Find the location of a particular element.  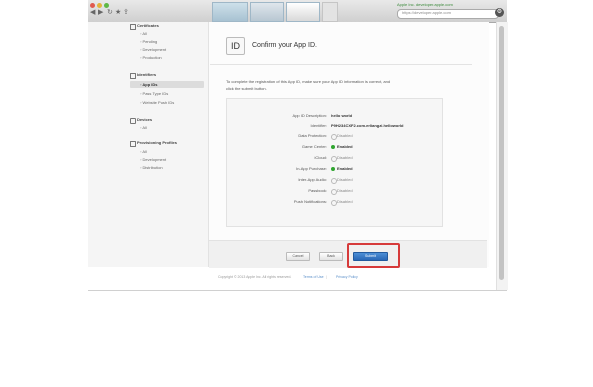

label-app-id-description: App ID Description: is located at coordinates (309, 115).